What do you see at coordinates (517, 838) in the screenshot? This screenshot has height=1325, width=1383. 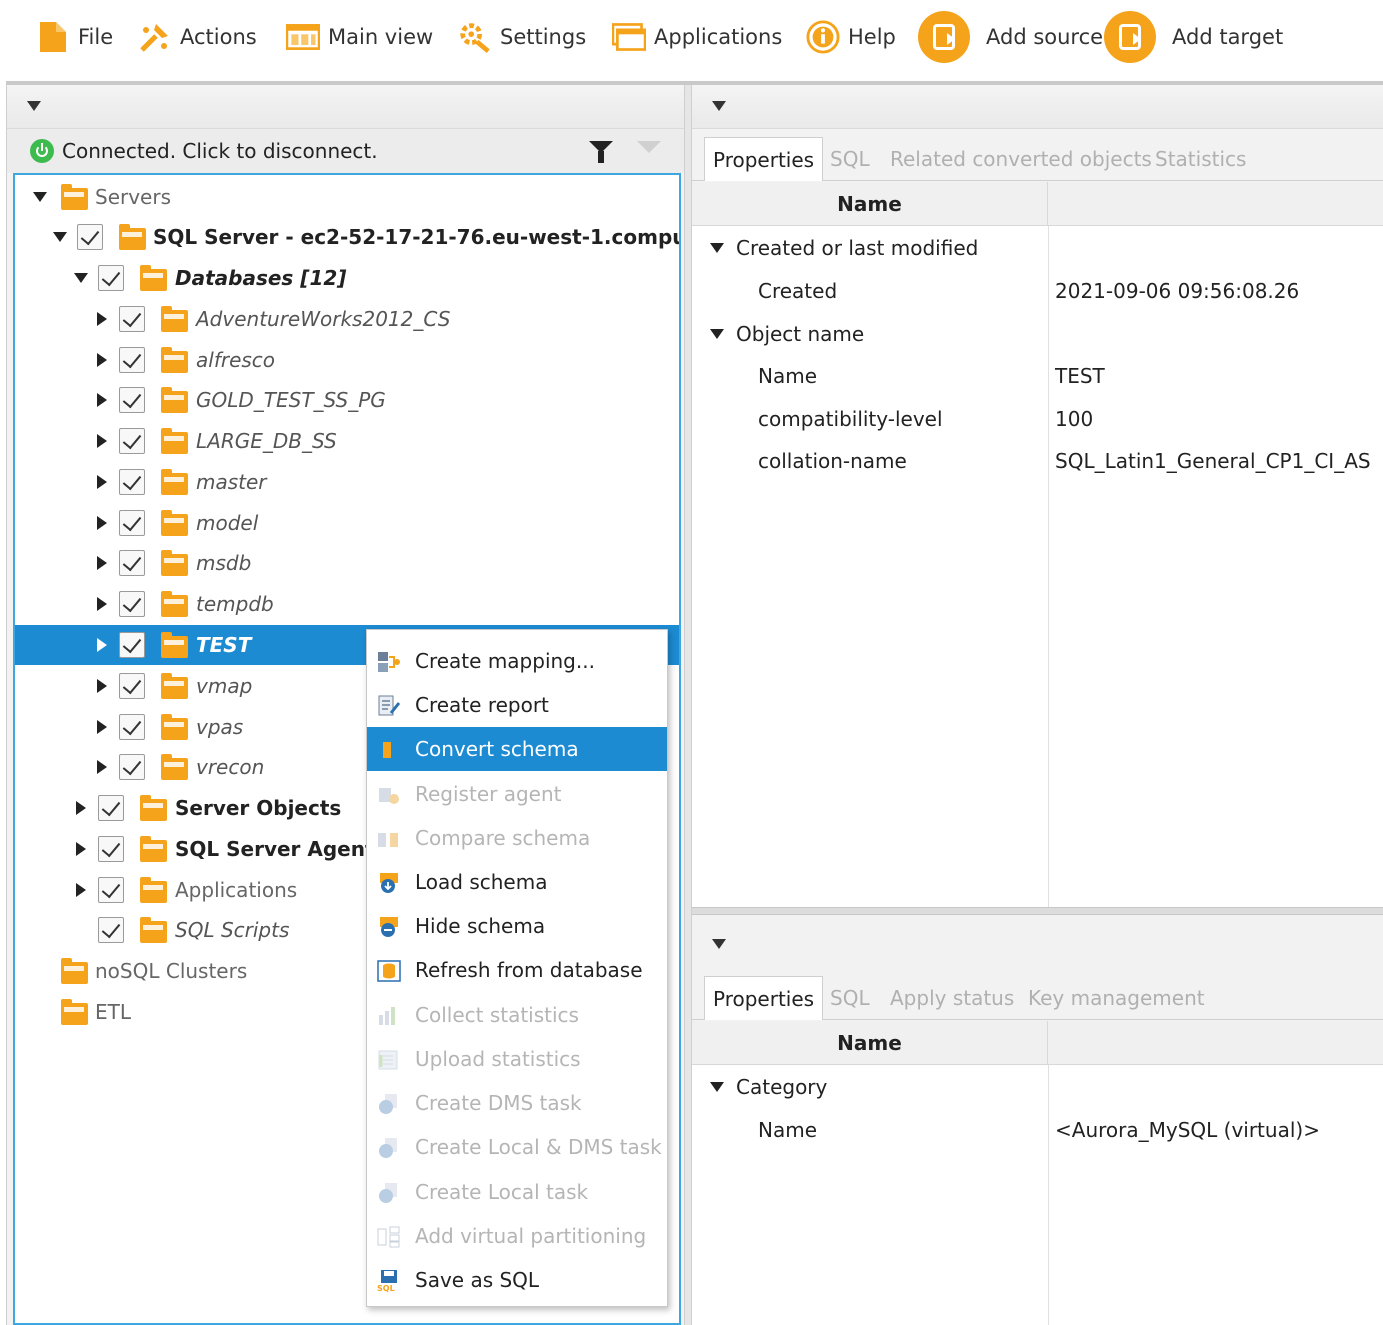 I see `menu-item-compare-schema: Compare schema` at bounding box center [517, 838].